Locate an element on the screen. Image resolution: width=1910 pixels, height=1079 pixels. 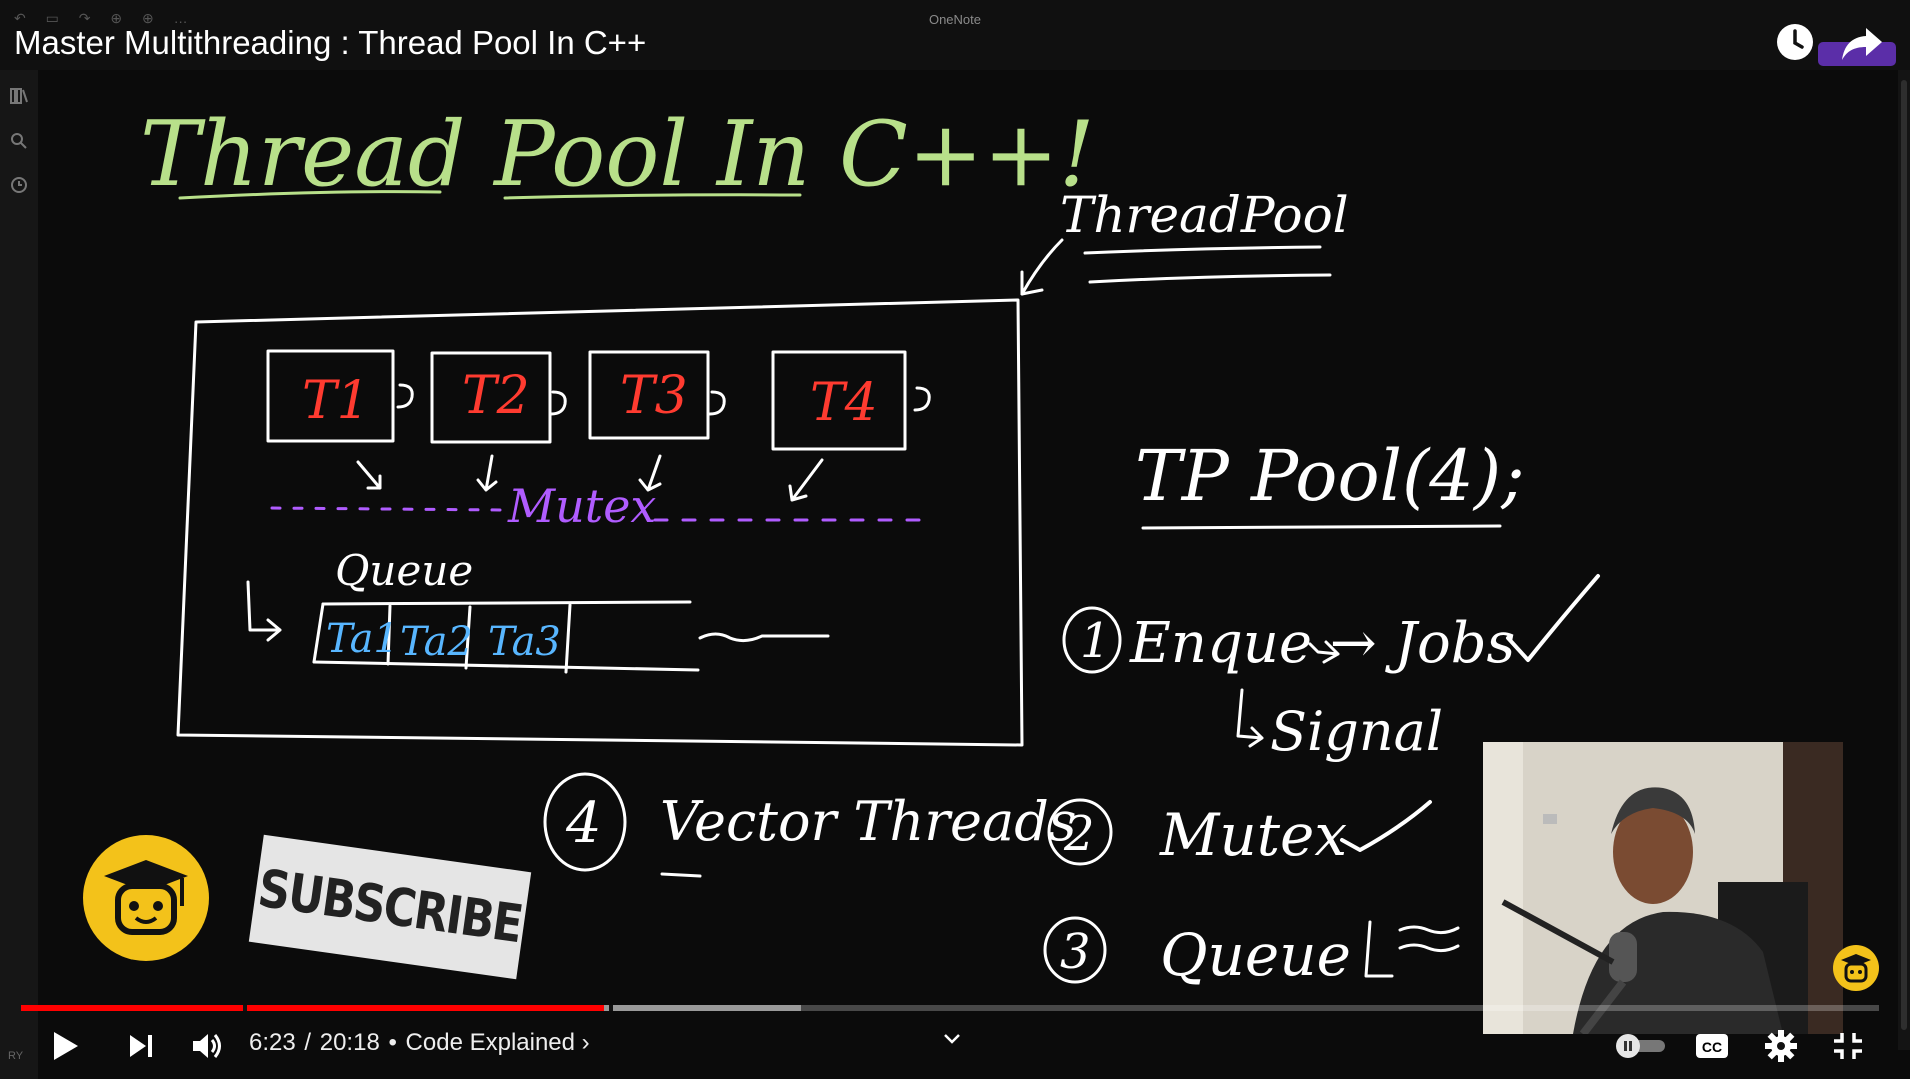
chapter-link: Code Explained › is located at coordinates (498, 1042).